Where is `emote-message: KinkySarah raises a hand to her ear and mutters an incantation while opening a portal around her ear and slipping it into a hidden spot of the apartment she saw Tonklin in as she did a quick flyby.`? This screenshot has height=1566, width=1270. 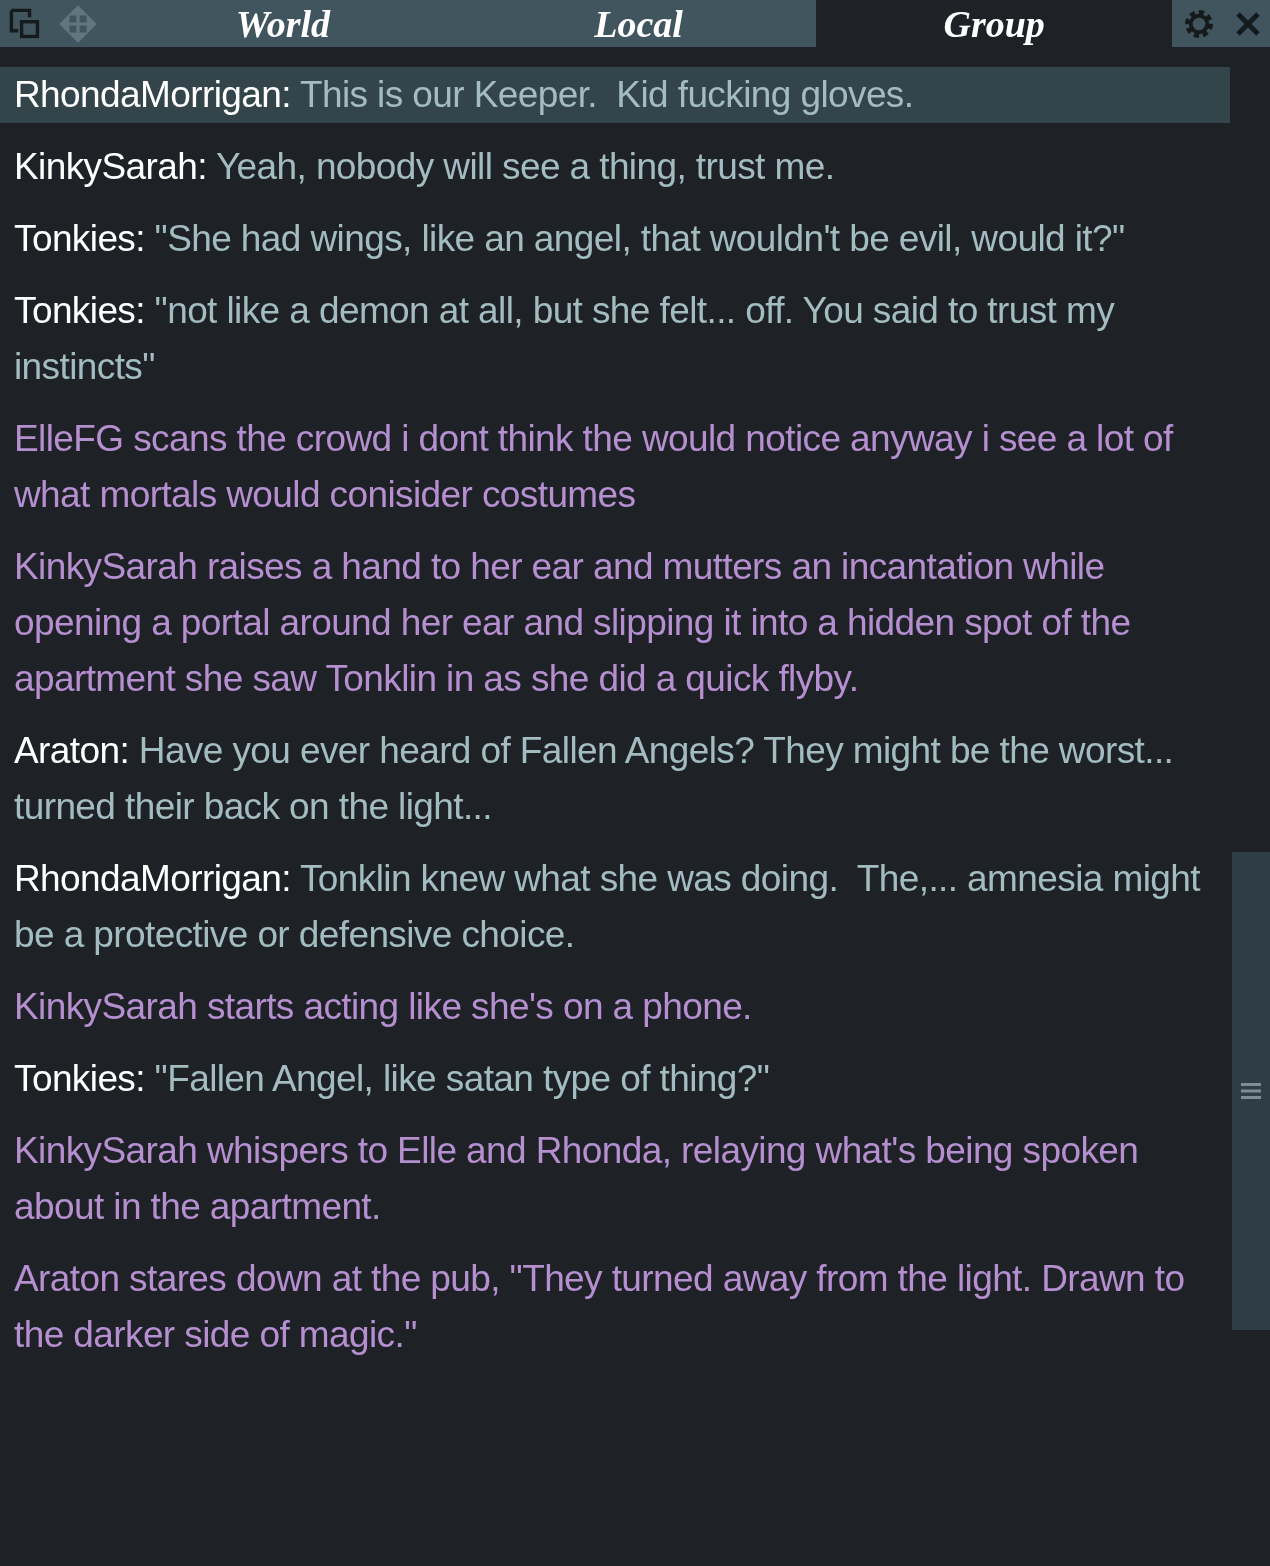
emote-message: KinkySarah raises a hand to her ear and mutters an incantation while opening a portal around her ear and slipping it into a hidden spot of the apartment she saw Tonklin in as she did a quick flyby. is located at coordinates (573, 623).